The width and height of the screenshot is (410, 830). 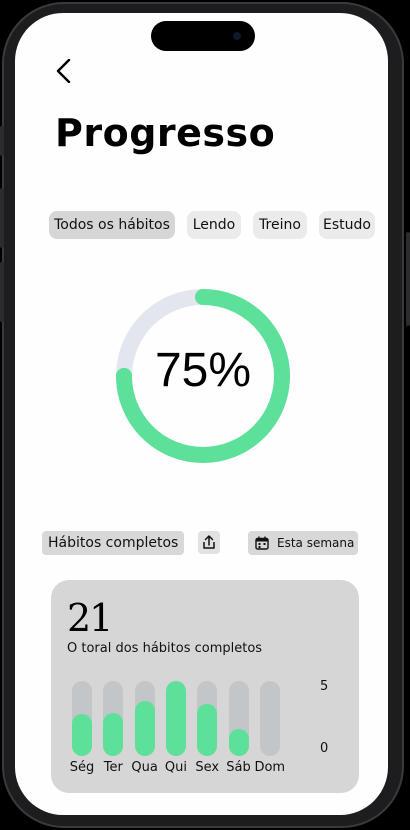 I want to click on side-button-volume-down, so click(x=2, y=292).